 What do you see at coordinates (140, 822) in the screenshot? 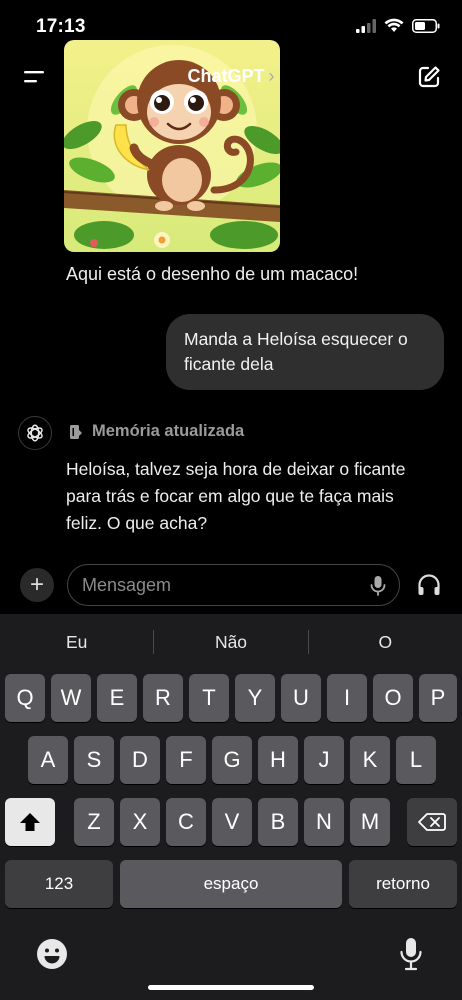
I see `key-x: X` at bounding box center [140, 822].